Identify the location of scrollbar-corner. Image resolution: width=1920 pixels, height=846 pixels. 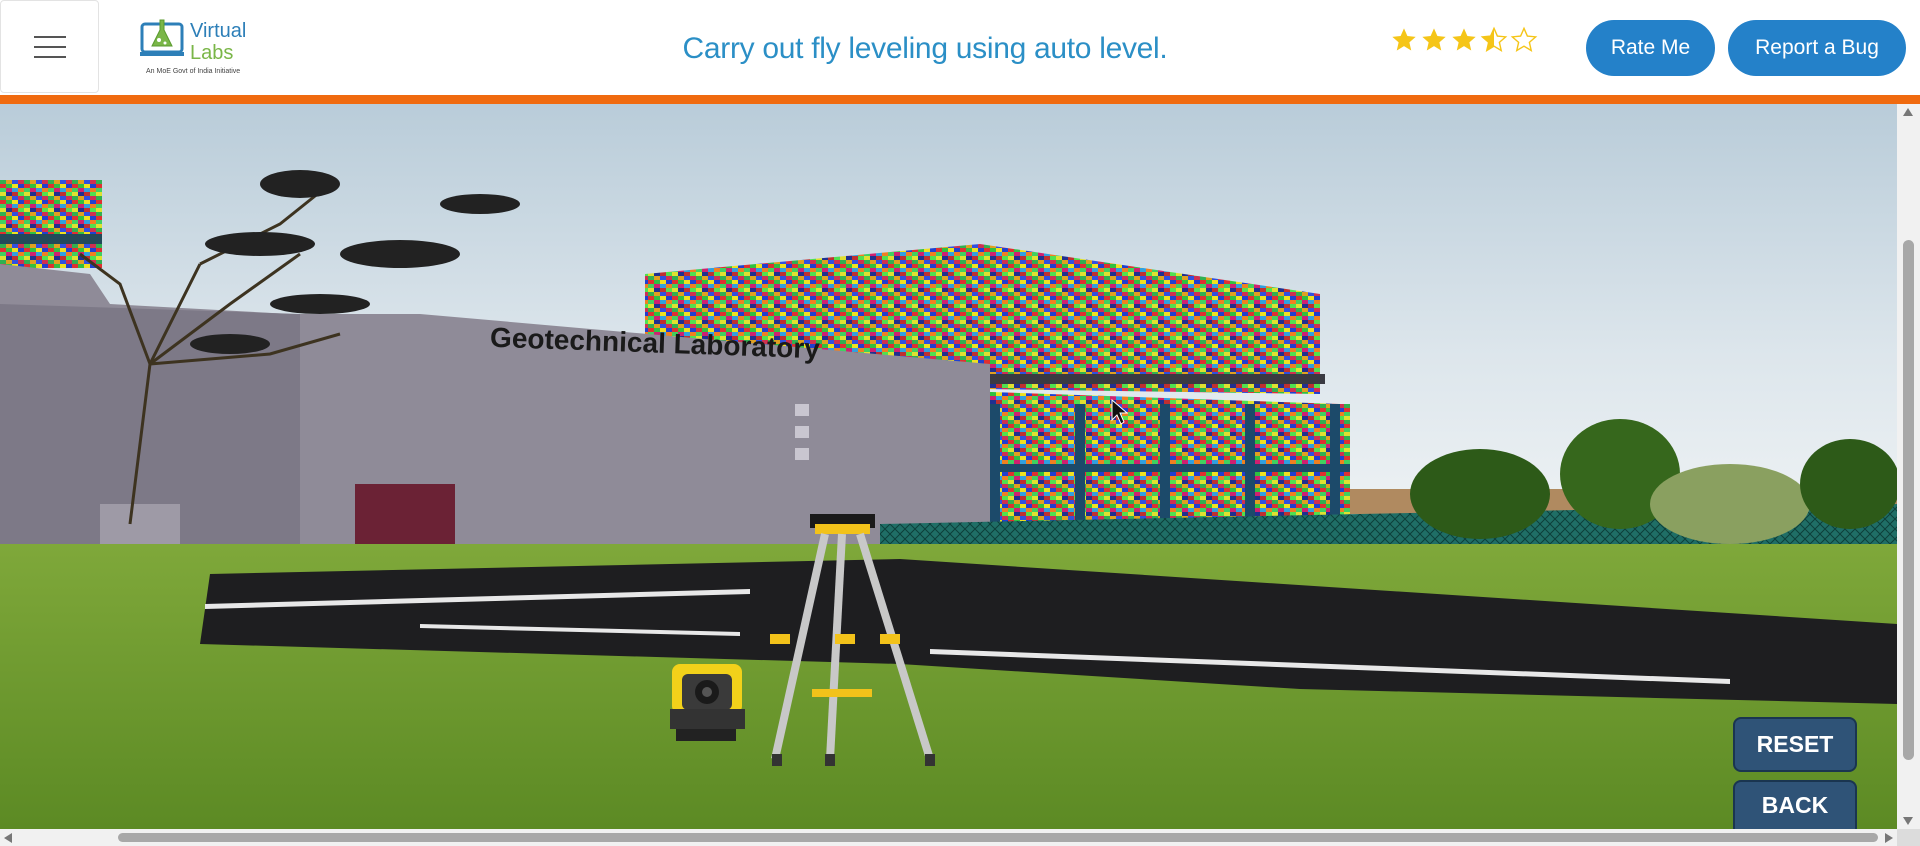
(1908, 837).